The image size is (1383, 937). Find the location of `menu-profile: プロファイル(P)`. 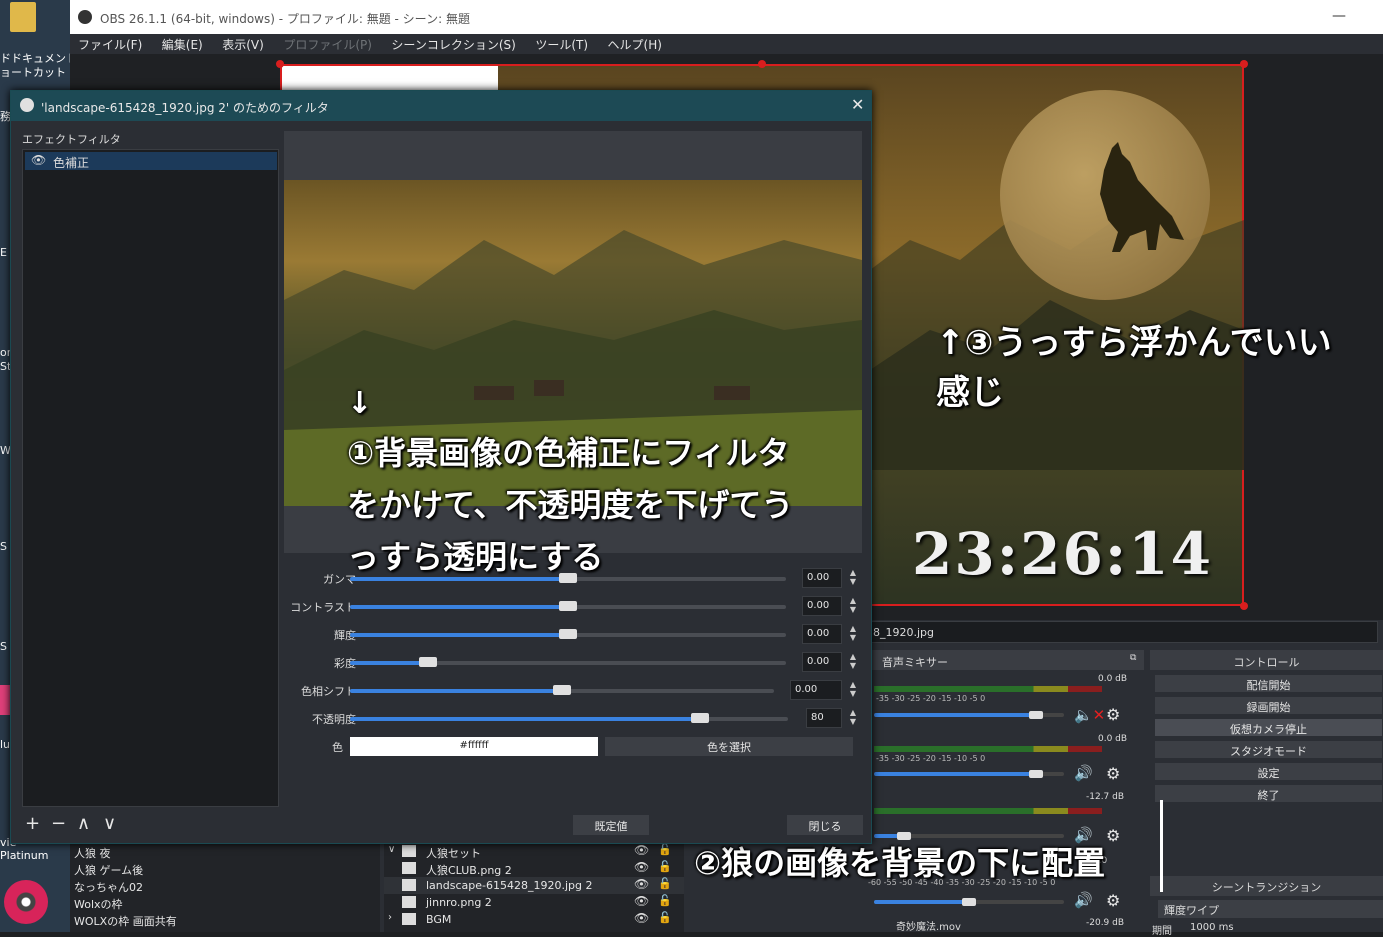

menu-profile: プロファイル(P) is located at coordinates (327, 44).